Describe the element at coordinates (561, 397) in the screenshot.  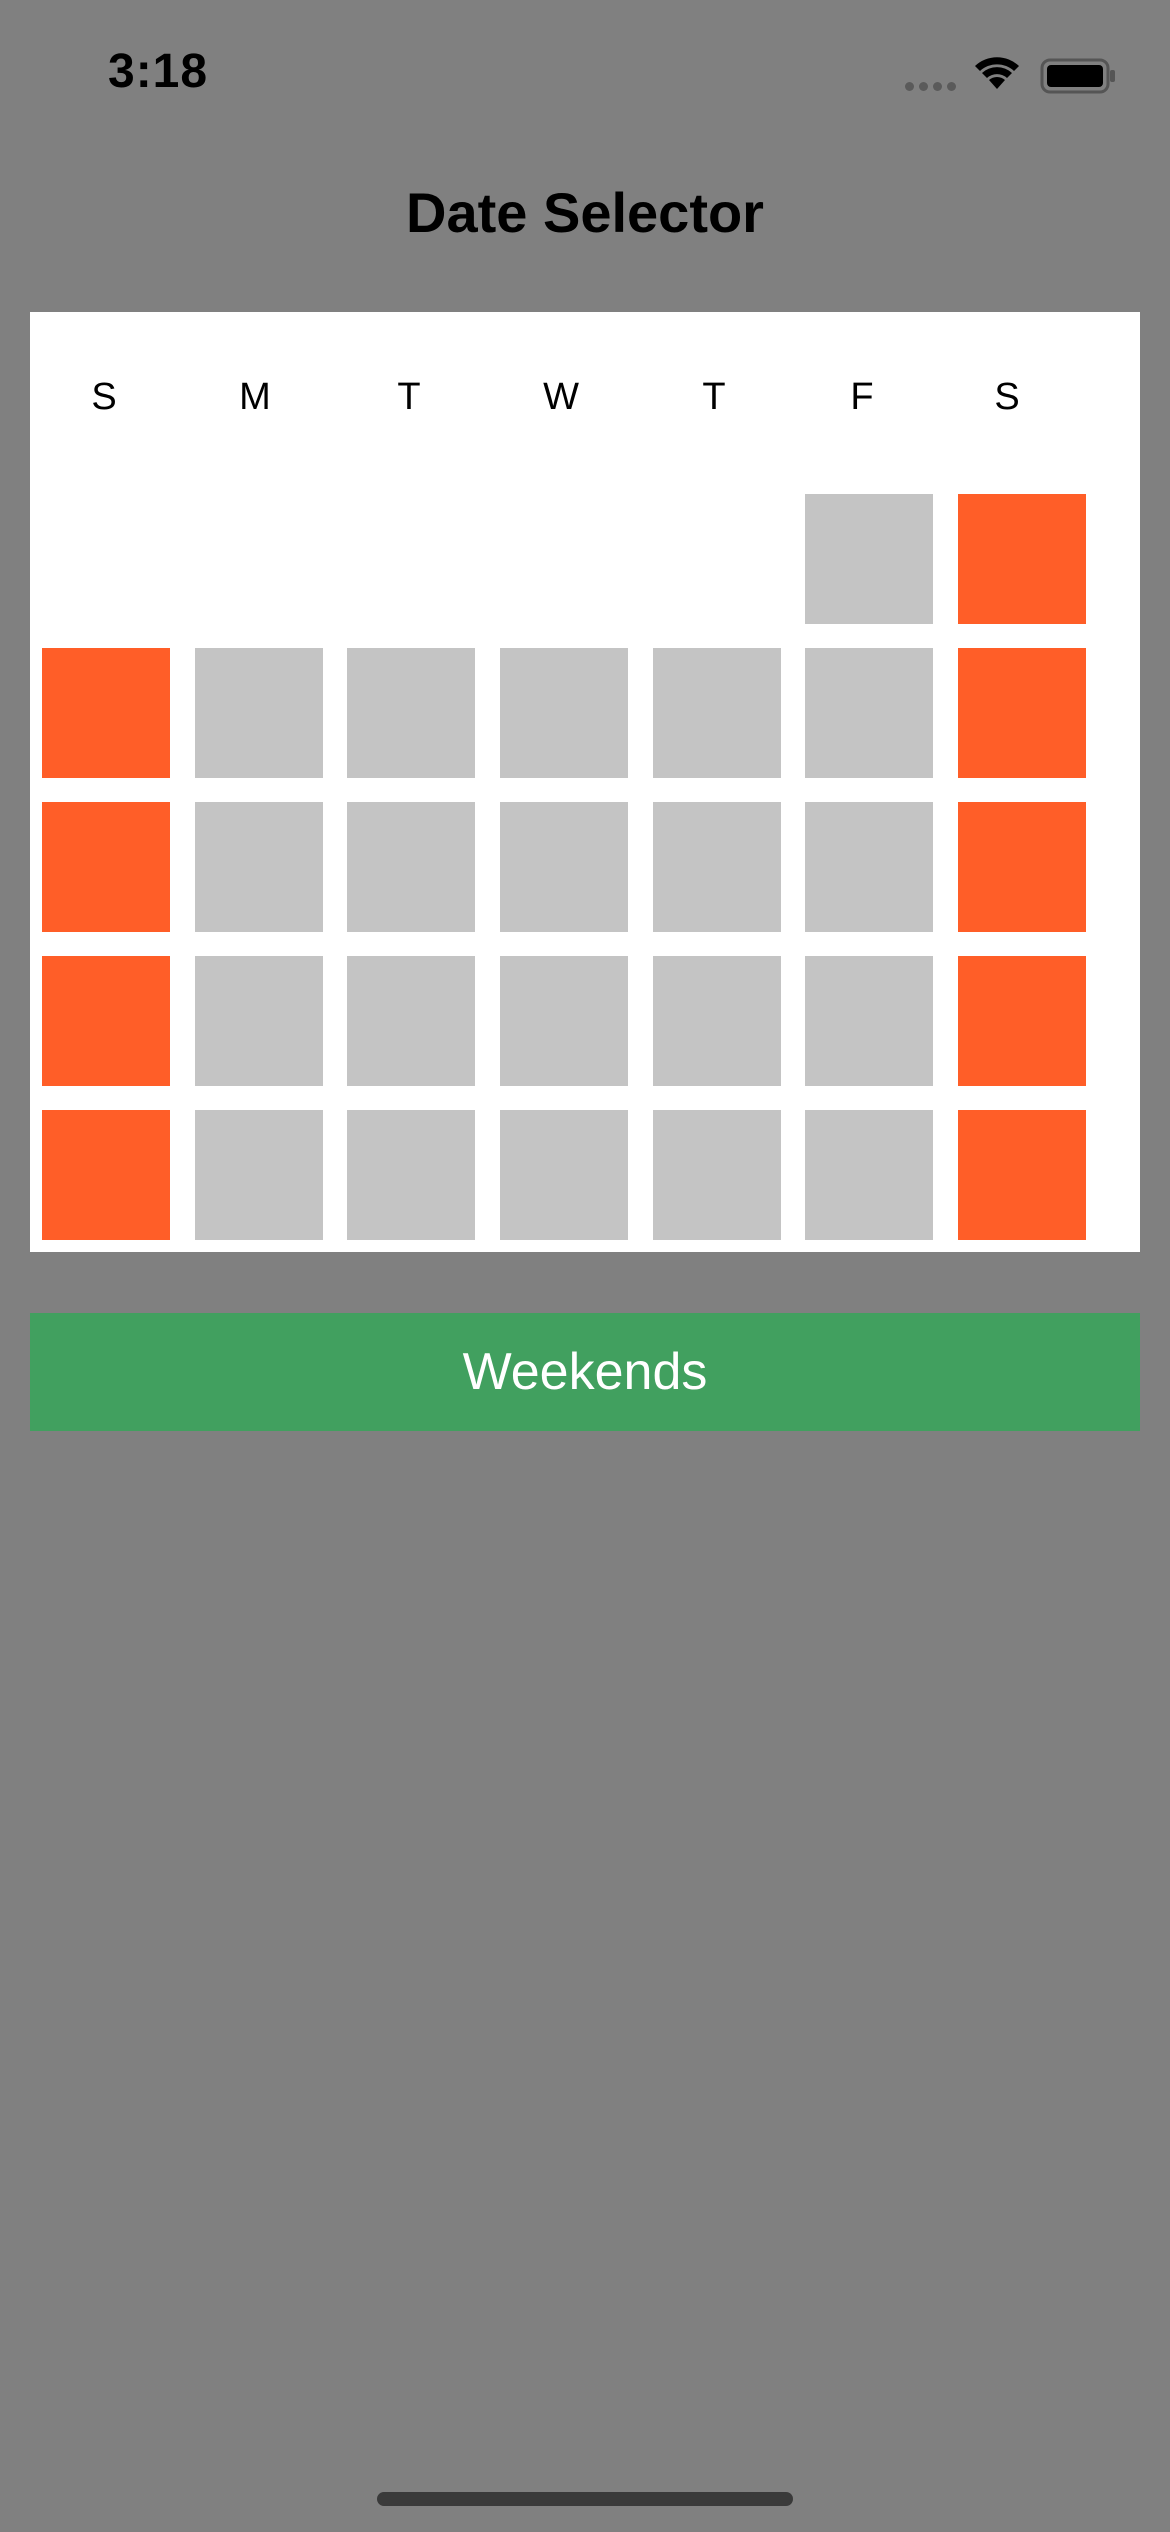
I see `day-header: W` at that location.